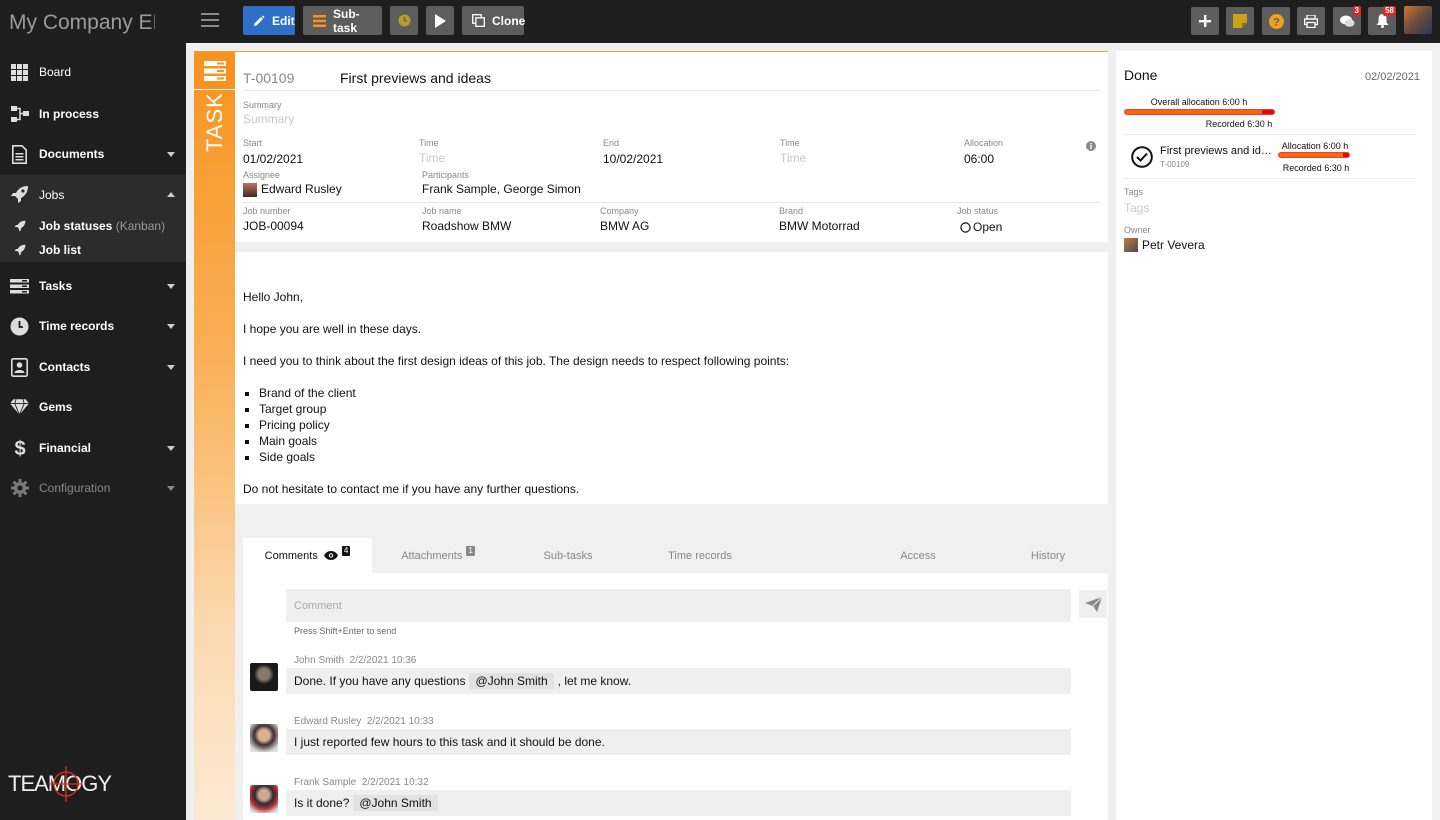 The width and height of the screenshot is (1440, 820). I want to click on sidebar-item-contacts: Contacts, so click(93, 367).